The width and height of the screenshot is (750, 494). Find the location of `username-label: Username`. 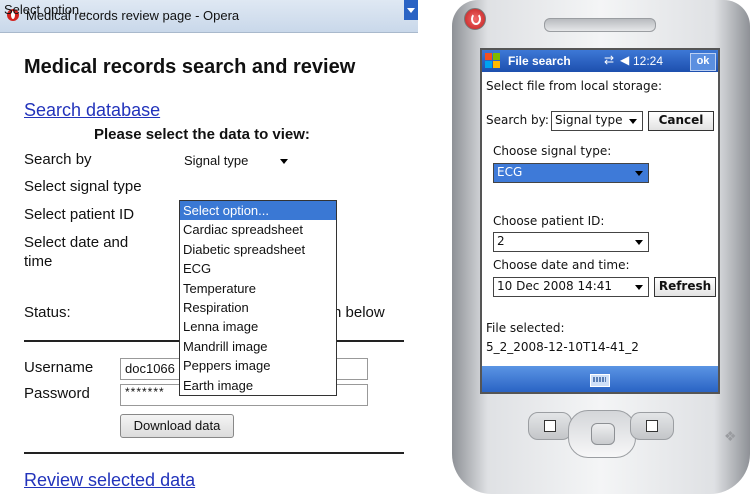

username-label: Username is located at coordinates (59, 367).